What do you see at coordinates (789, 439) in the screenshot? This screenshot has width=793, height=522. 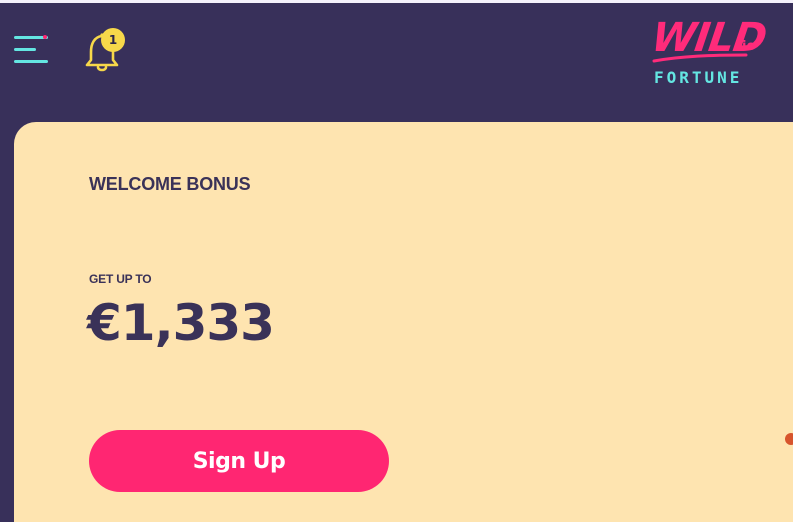 I see `decorative-graphic` at bounding box center [789, 439].